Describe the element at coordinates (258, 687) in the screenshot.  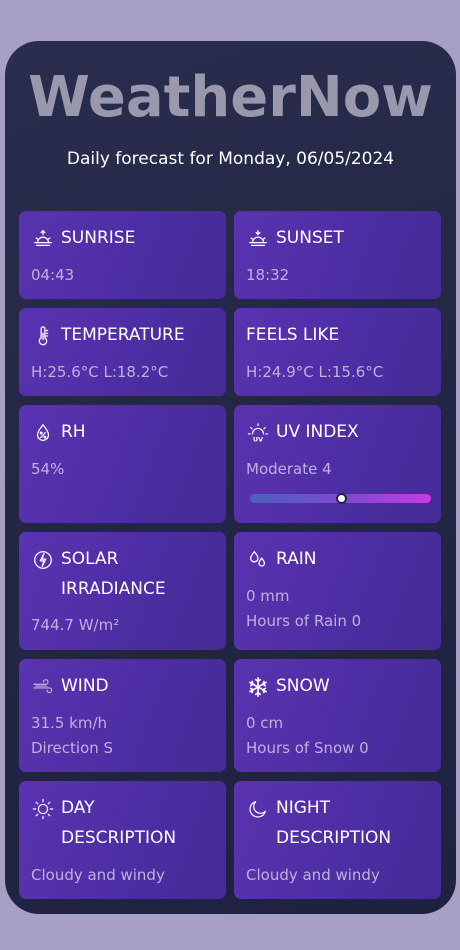
I see `snowflake-icon` at that location.